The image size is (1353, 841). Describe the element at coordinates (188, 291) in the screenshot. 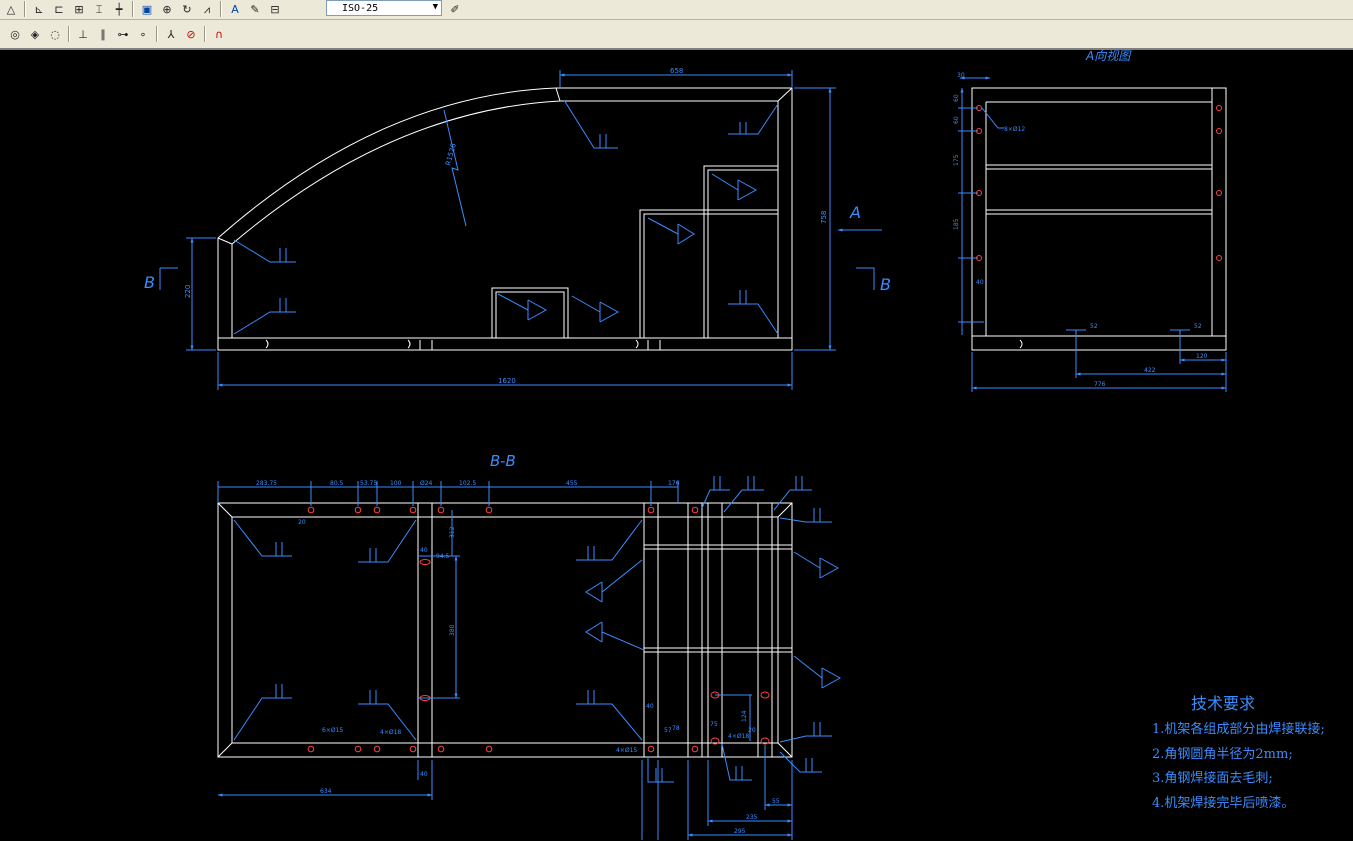

I see `dim-left-height: 220` at that location.